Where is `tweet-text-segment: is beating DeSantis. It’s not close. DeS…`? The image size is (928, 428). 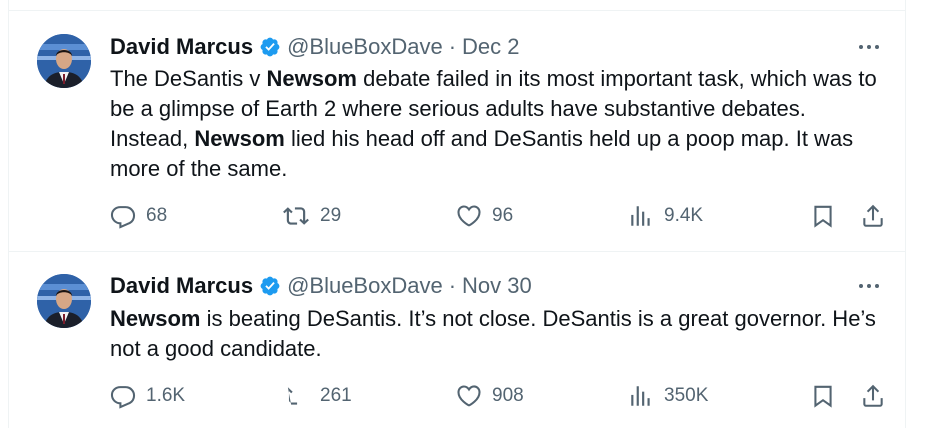
tweet-text-segment: is beating DeSantis. It’s not close. DeS… is located at coordinates (493, 333).